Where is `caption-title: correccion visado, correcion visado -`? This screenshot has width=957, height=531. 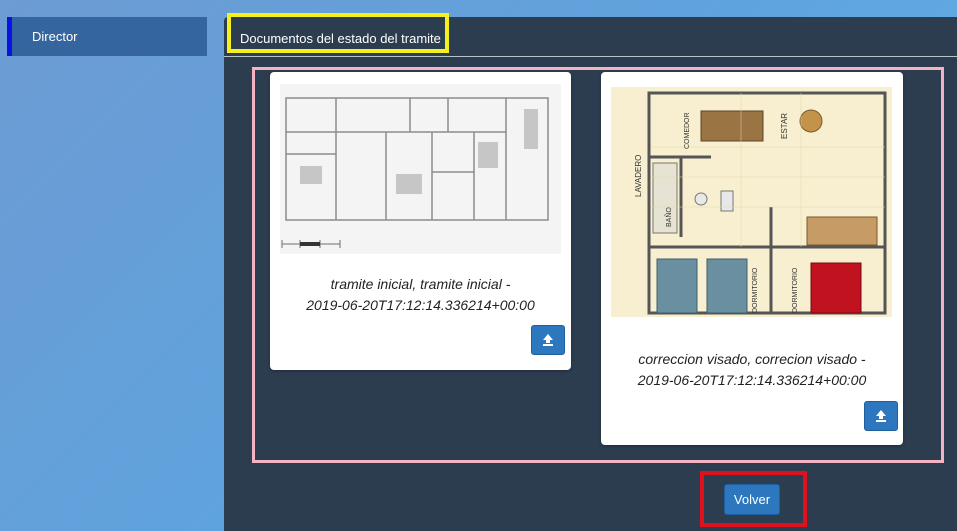
caption-title: correccion visado, correcion visado - is located at coordinates (752, 359).